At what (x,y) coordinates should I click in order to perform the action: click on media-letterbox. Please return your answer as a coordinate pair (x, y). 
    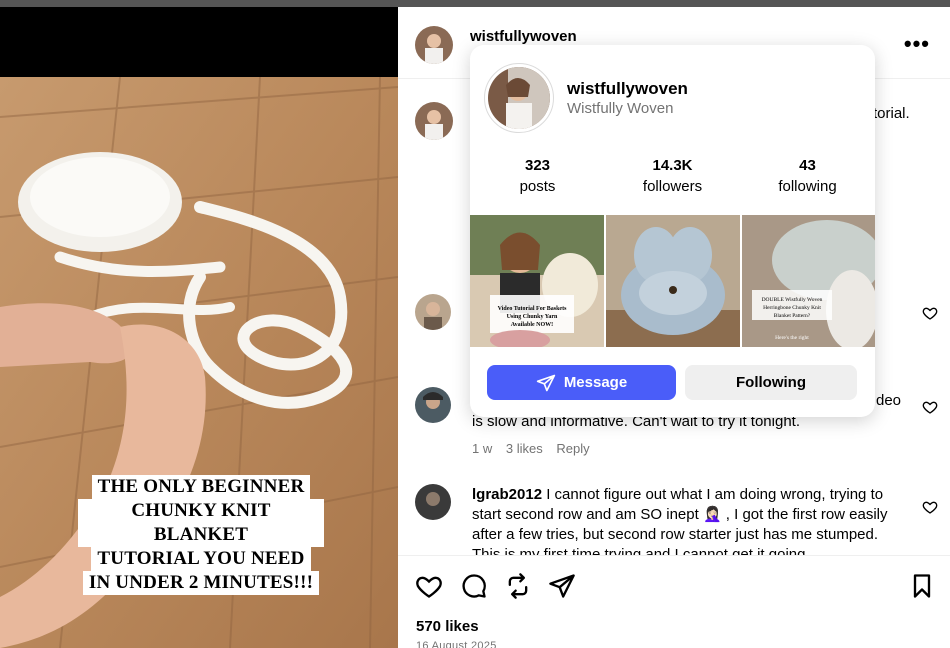
    Looking at the image, I should click on (199, 42).